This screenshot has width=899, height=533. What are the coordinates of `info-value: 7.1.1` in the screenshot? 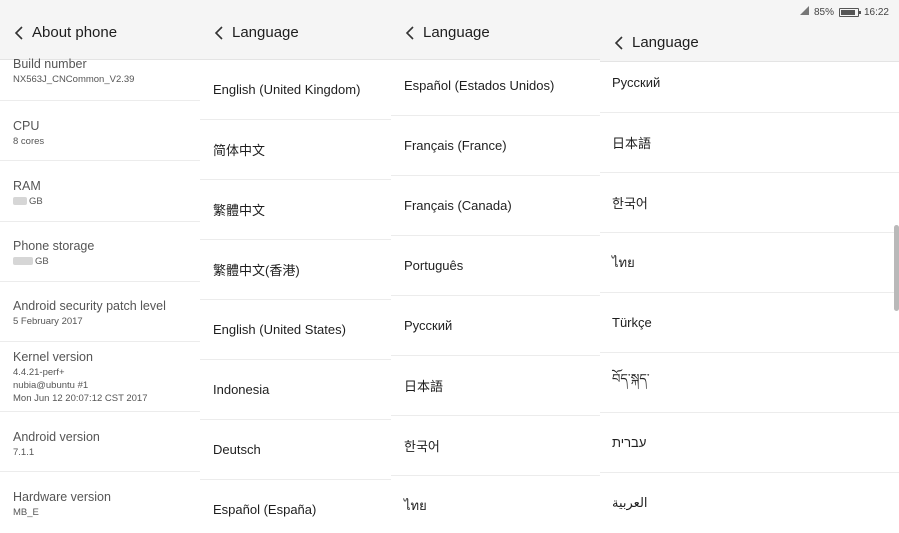 It's located at (24, 452).